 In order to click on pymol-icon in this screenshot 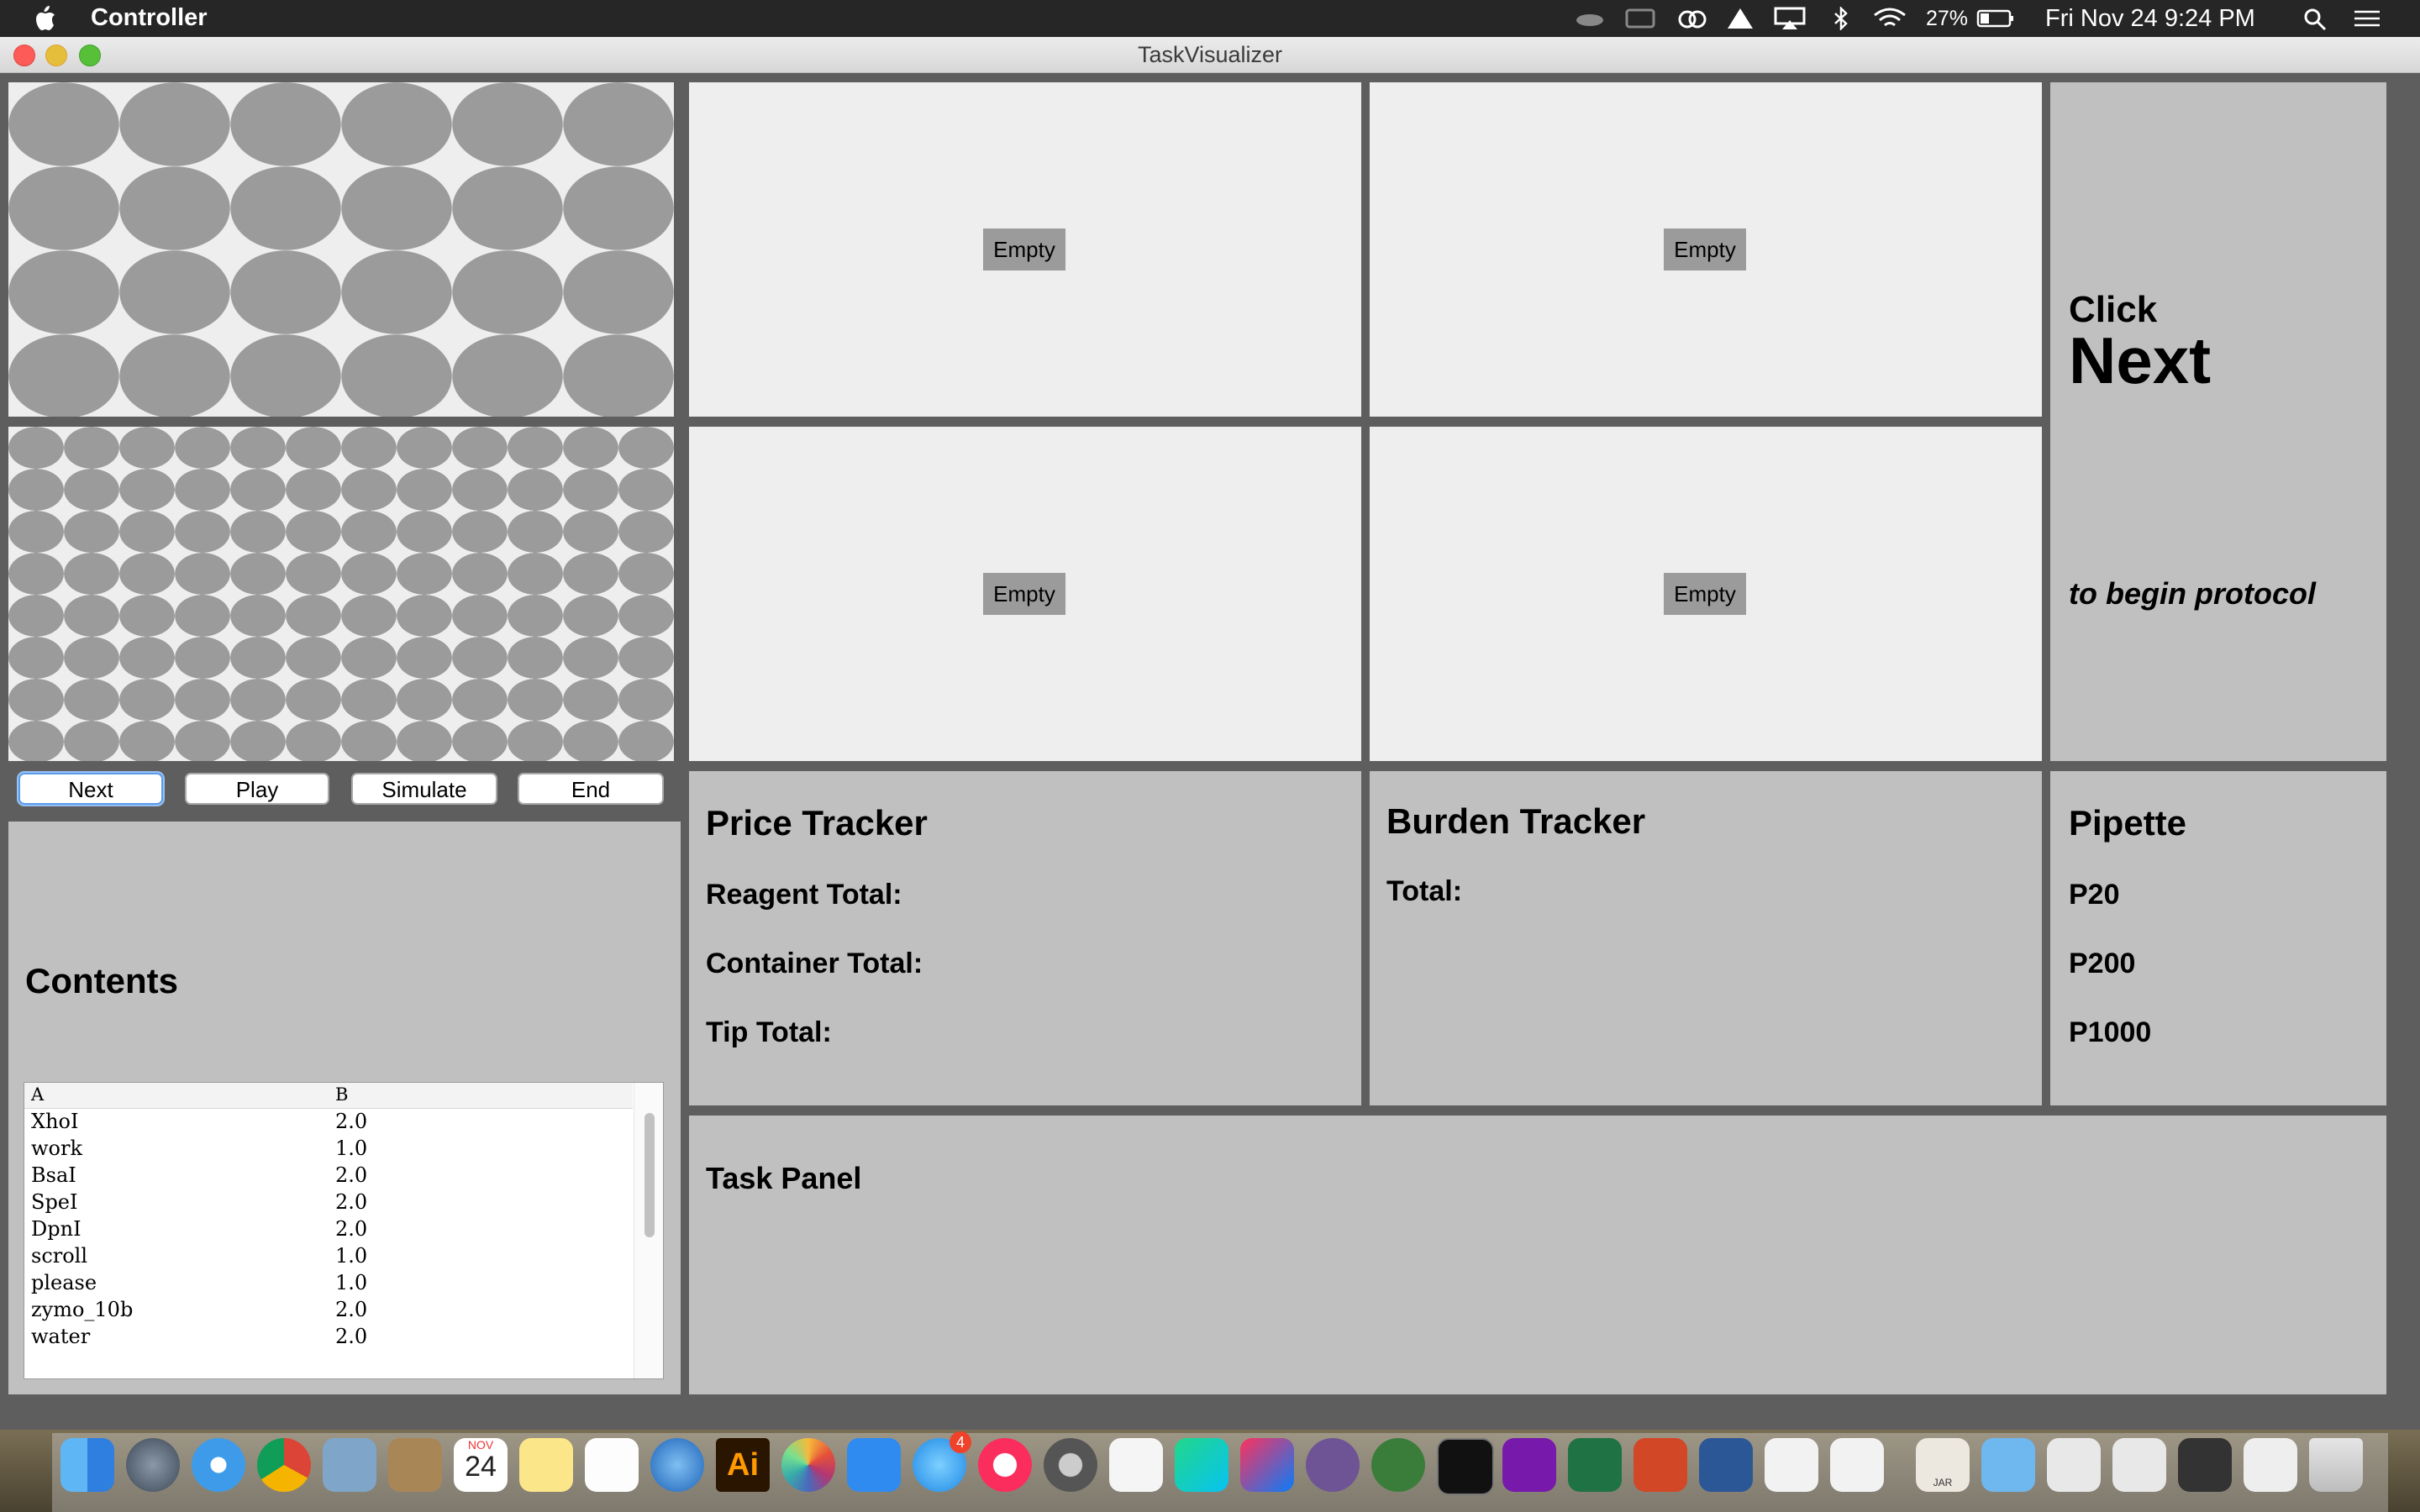, I will do `click(1398, 1465)`.